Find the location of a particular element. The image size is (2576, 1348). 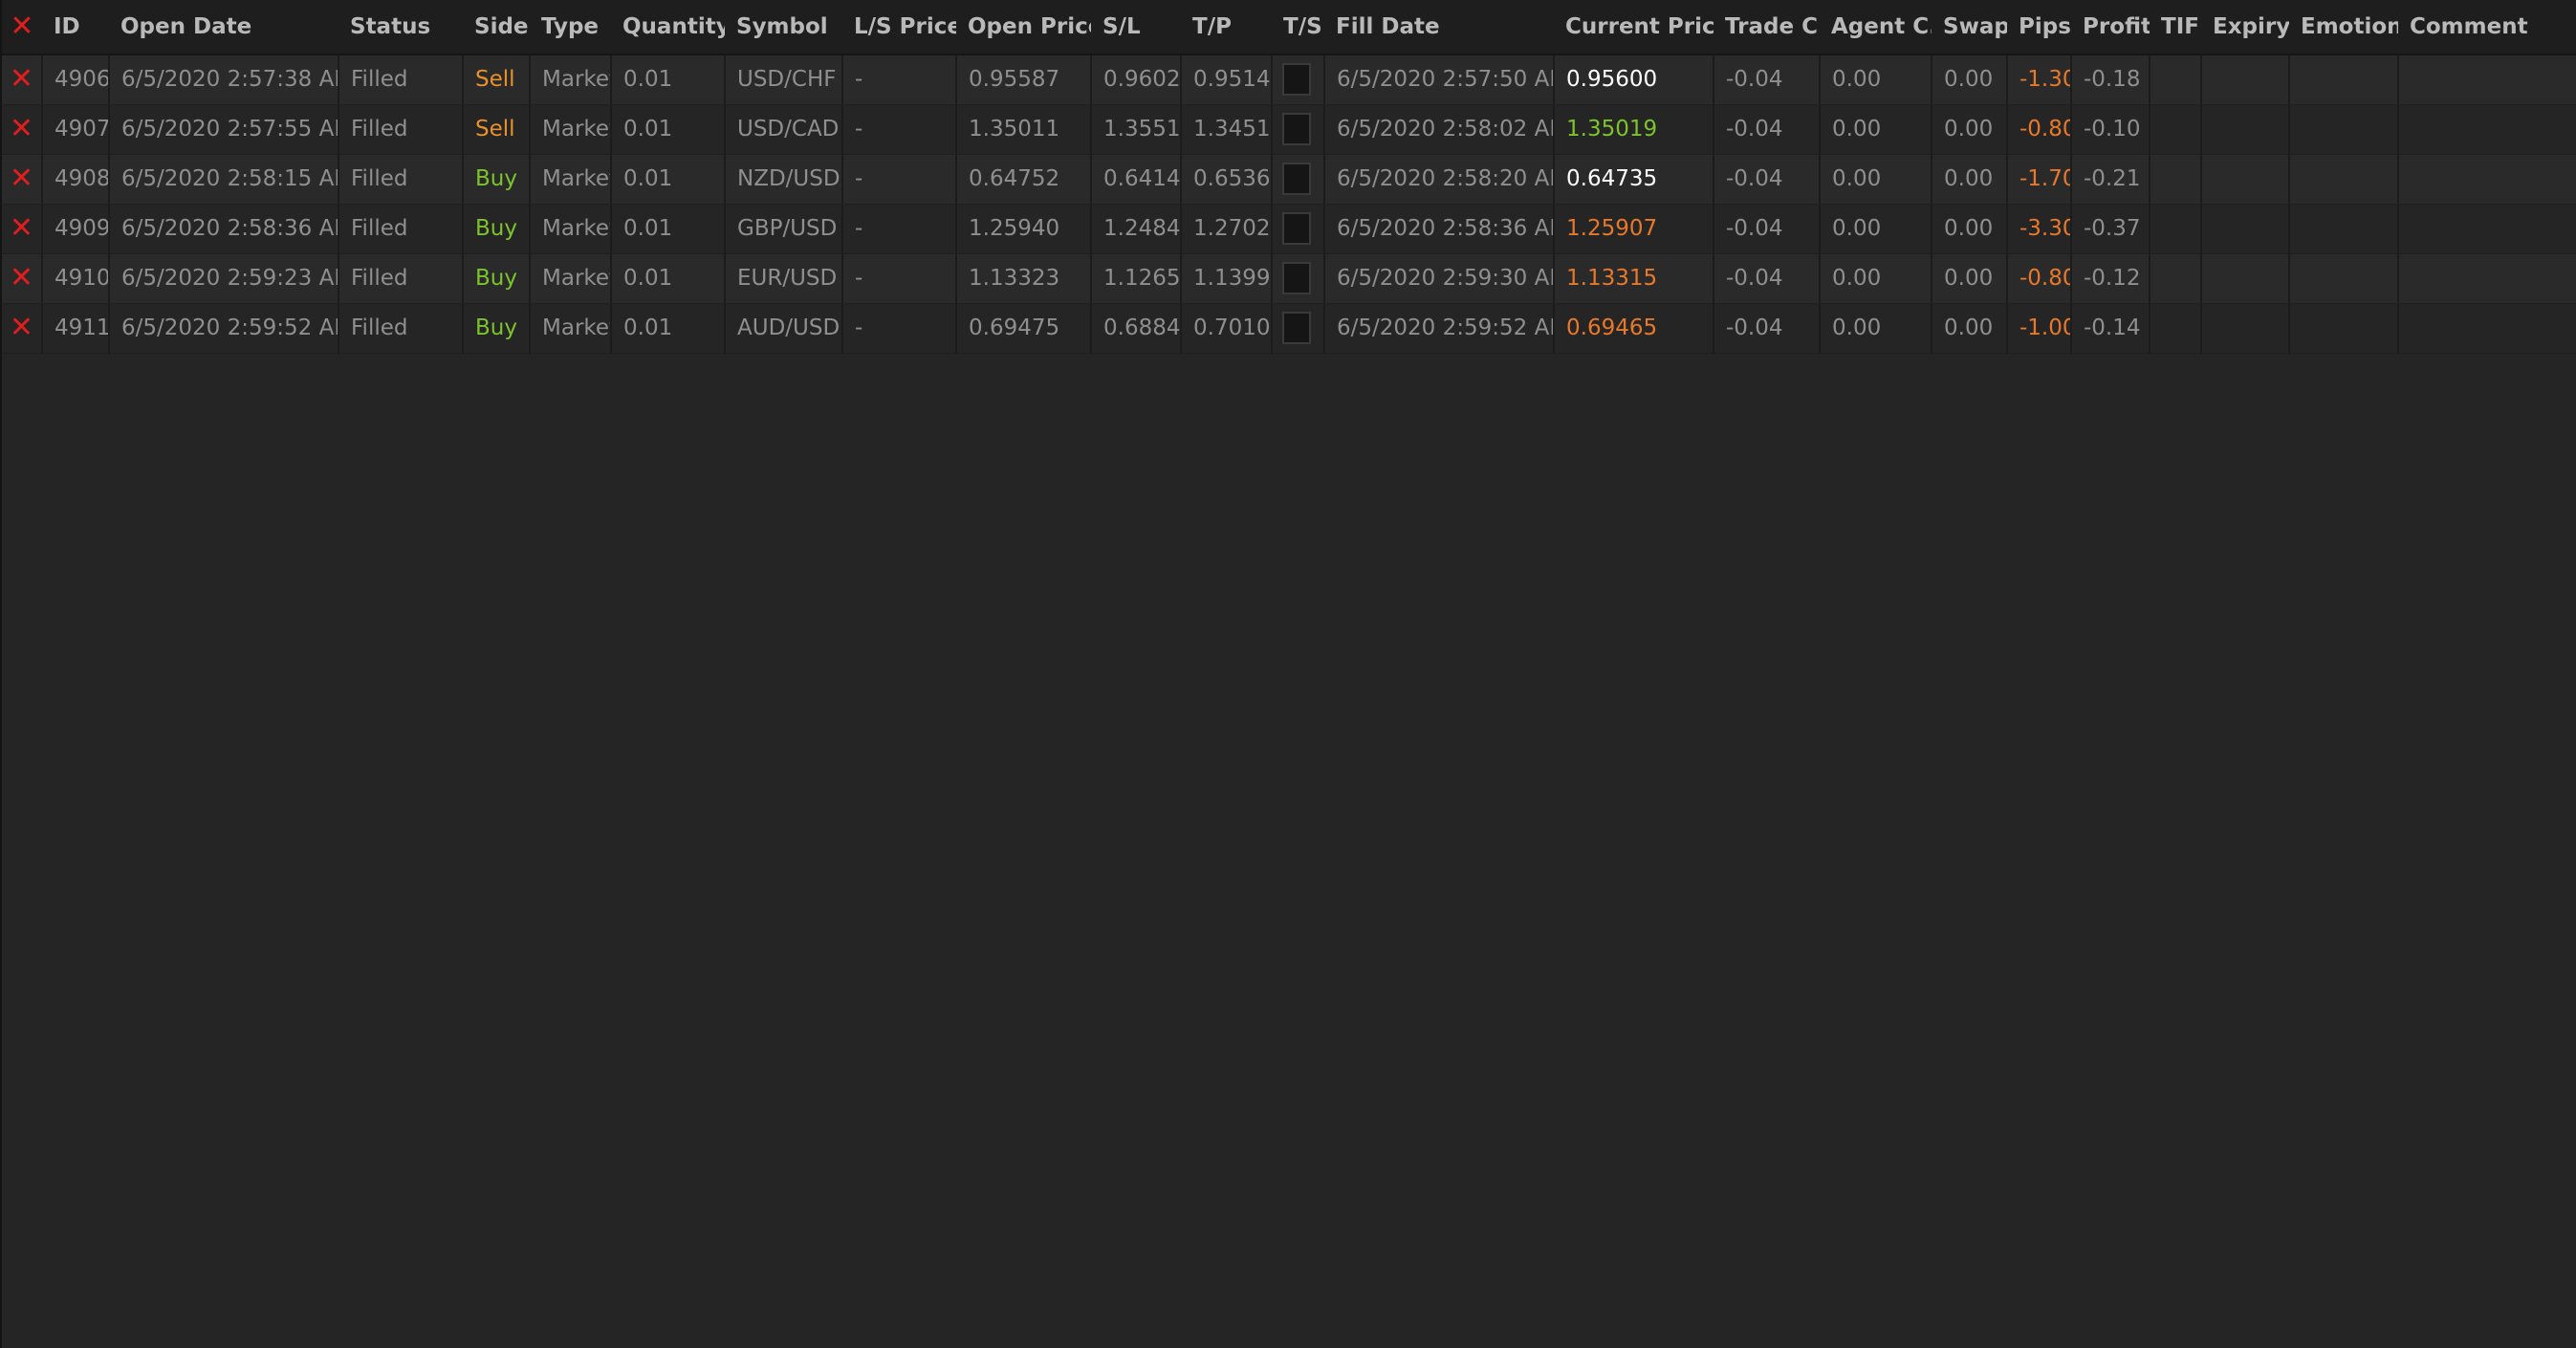

col-header-agent-commission: Agent C. is located at coordinates (1876, 27).